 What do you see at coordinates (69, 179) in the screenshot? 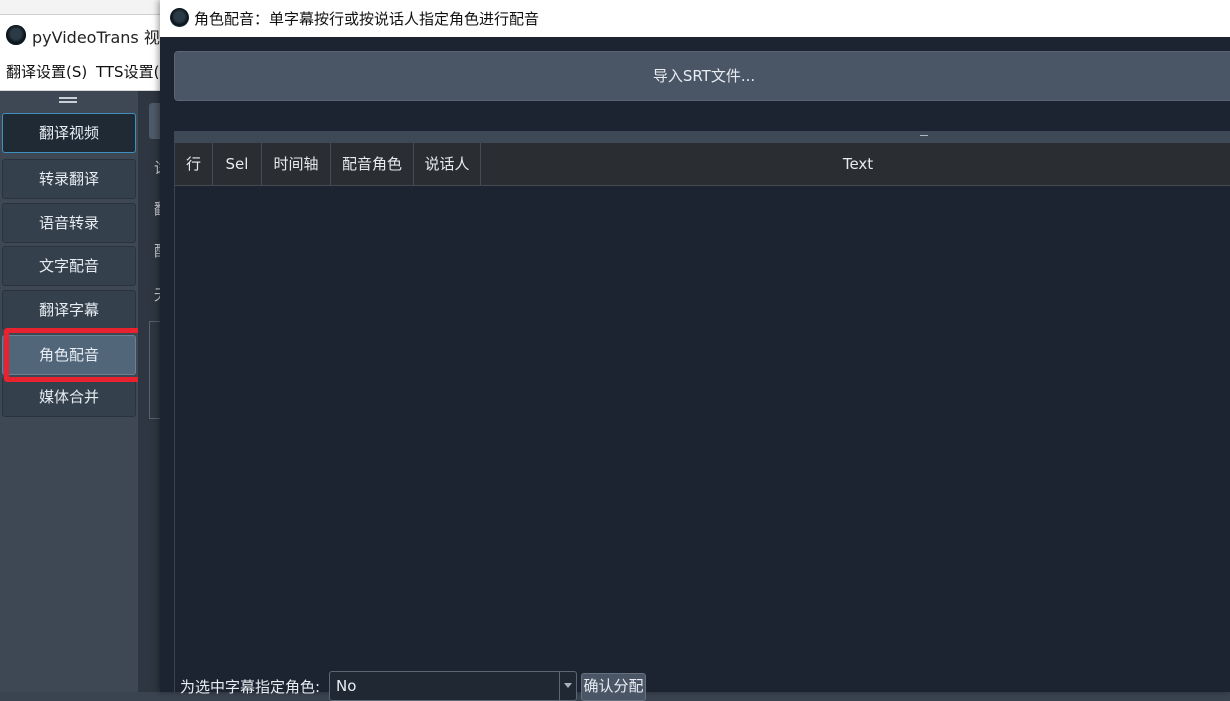
I see `sidebar-item-transcribe-translate: 转录翻译` at bounding box center [69, 179].